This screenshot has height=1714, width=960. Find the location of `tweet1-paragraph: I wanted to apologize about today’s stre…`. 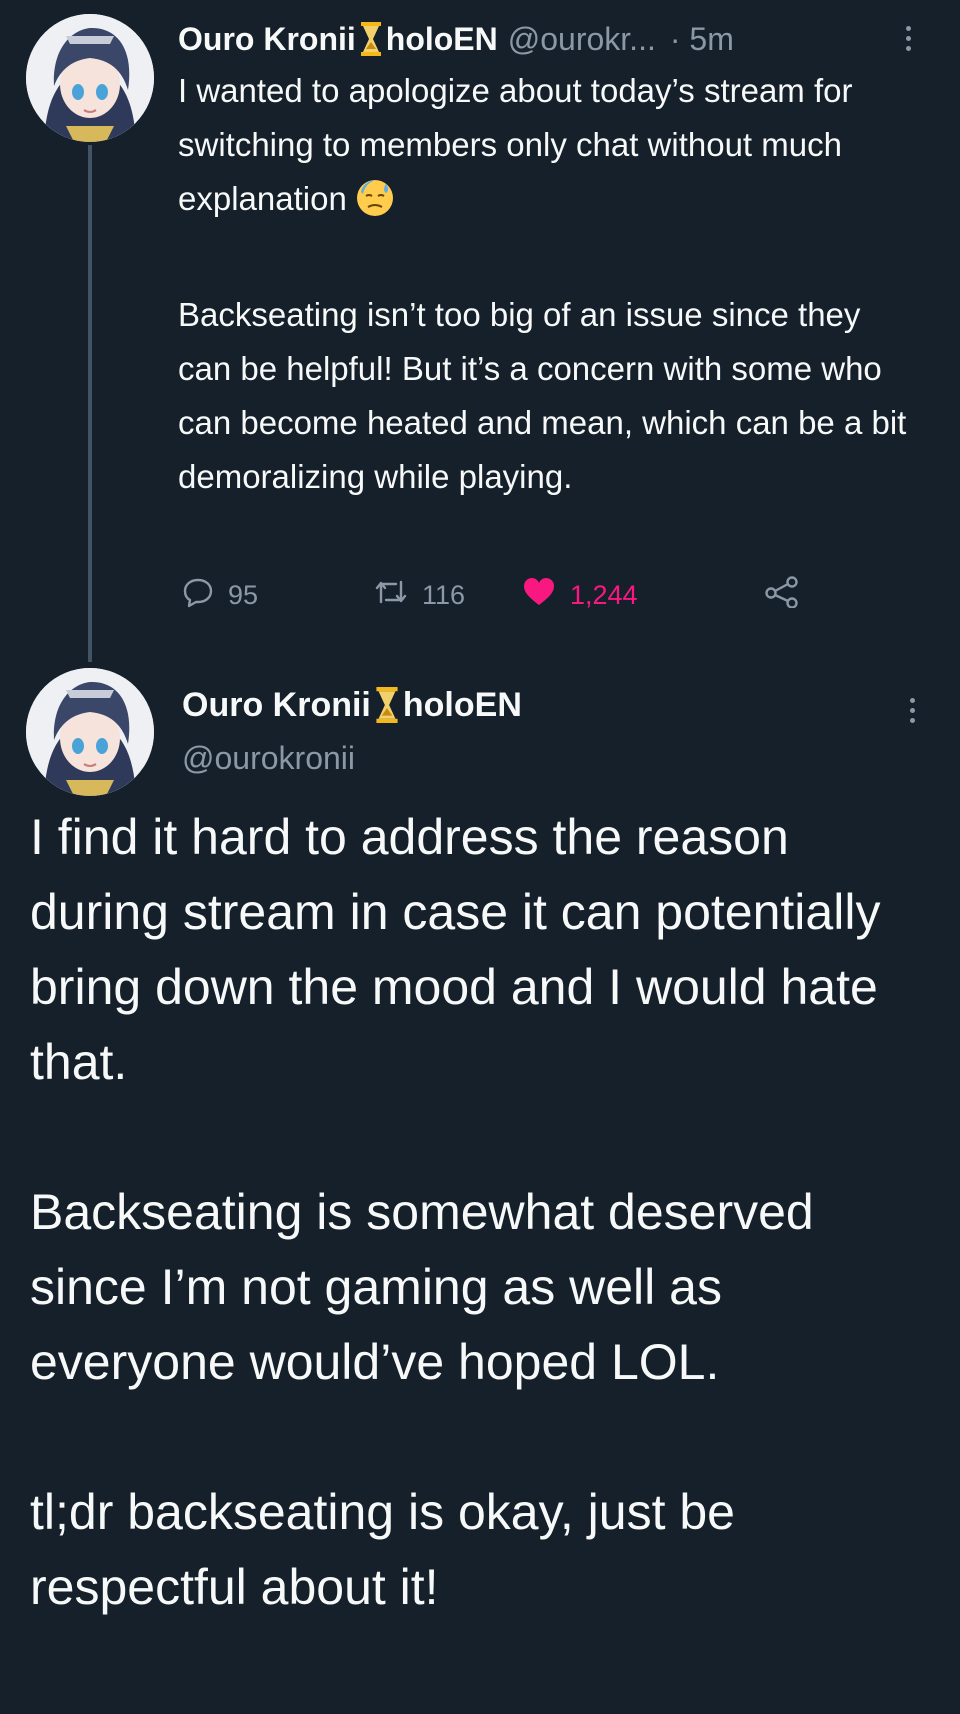

tweet1-paragraph: I wanted to apologize about today’s stre… is located at coordinates (515, 144).